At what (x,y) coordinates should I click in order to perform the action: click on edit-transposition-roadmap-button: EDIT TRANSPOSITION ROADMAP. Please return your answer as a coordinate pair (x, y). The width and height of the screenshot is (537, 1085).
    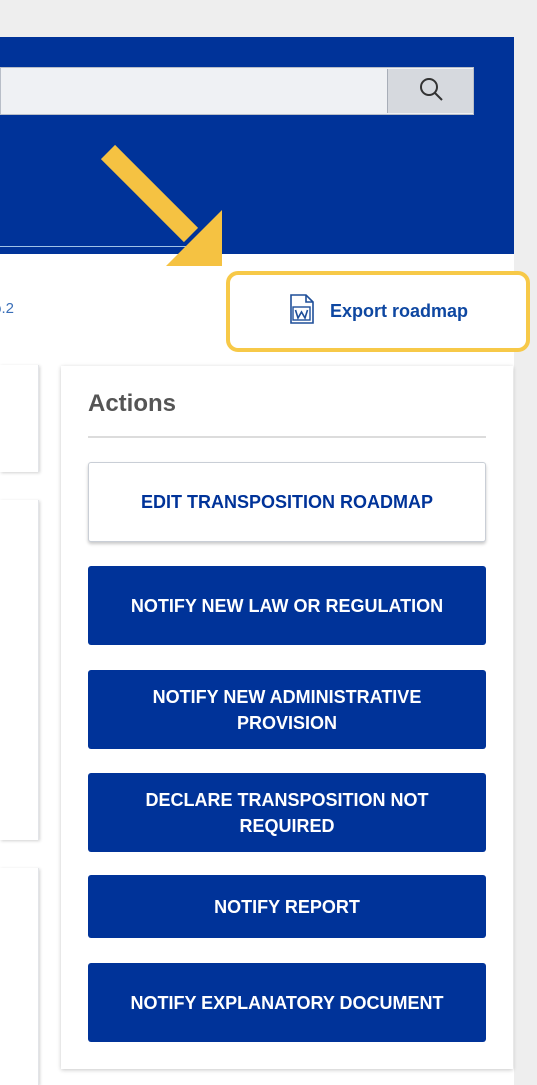
    Looking at the image, I should click on (287, 502).